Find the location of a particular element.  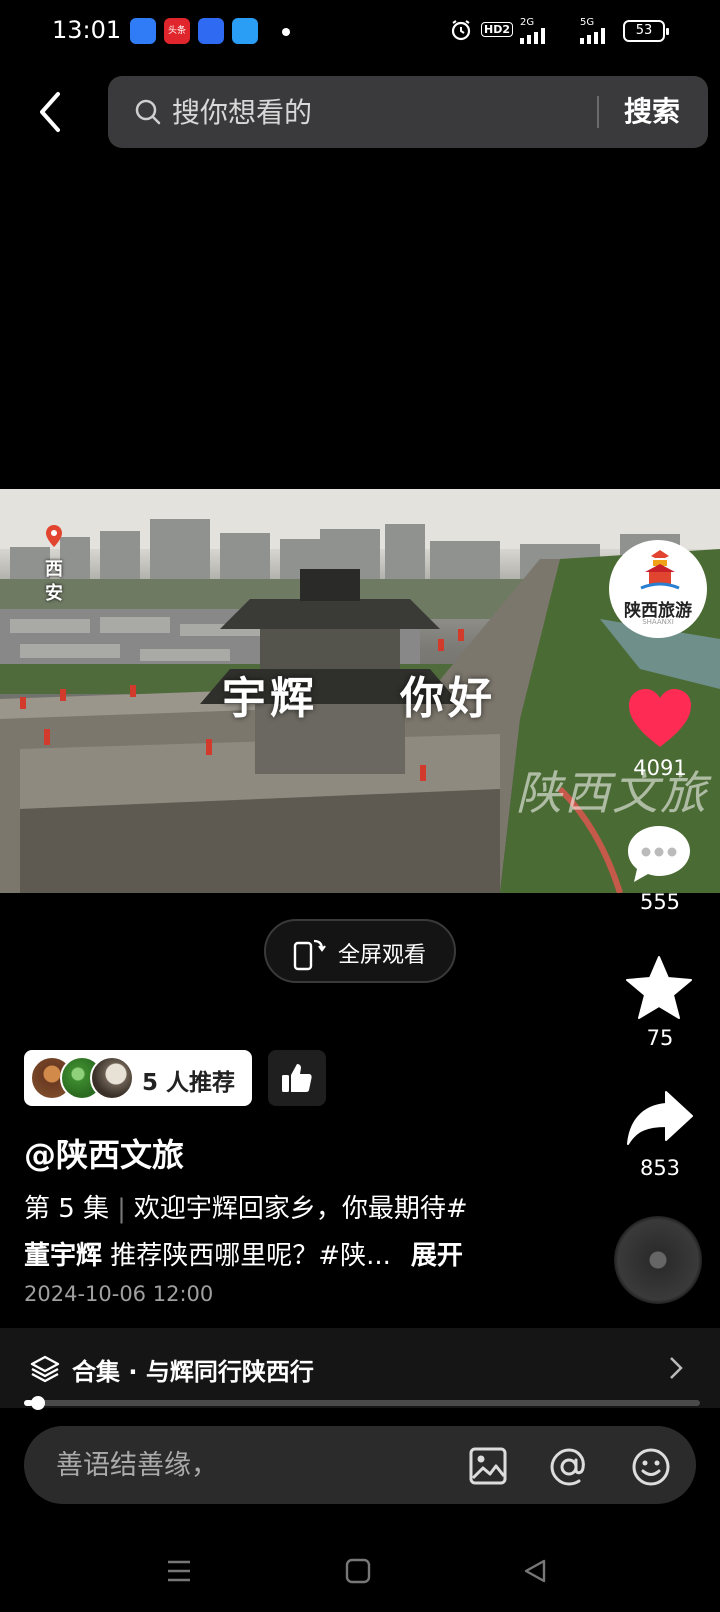

comment-bar is located at coordinates (360, 1465).